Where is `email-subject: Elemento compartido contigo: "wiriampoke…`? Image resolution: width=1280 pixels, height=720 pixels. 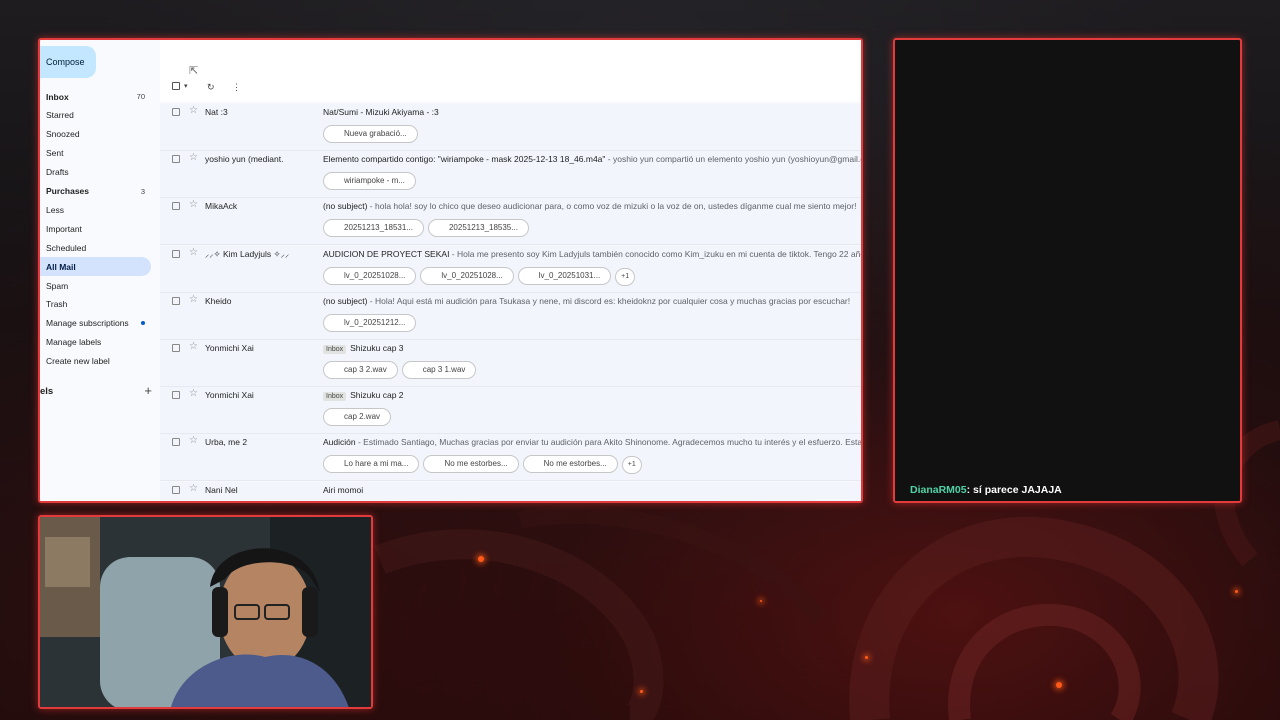 email-subject: Elemento compartido contigo: "wiriampoke… is located at coordinates (464, 159).